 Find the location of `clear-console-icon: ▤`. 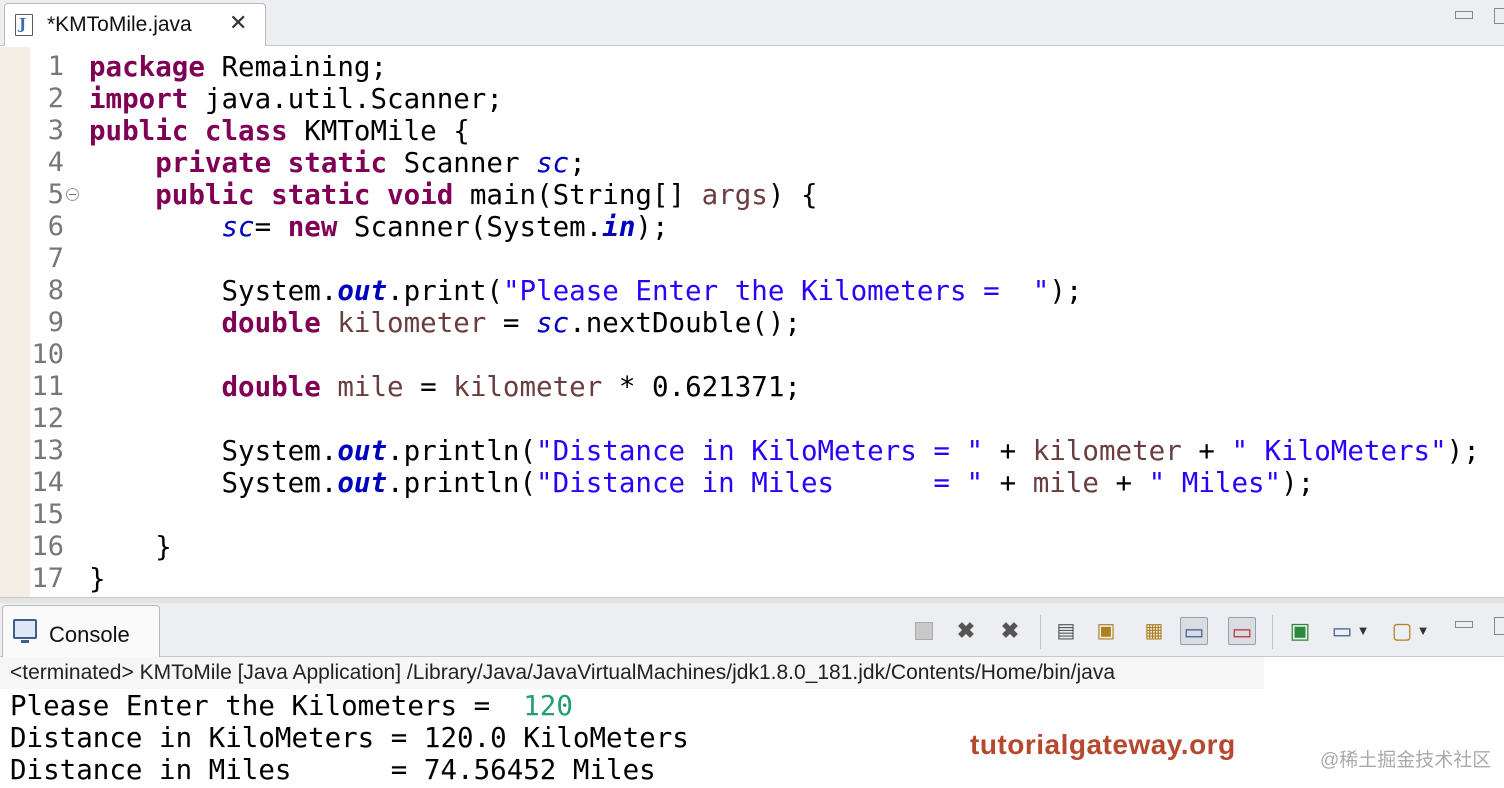

clear-console-icon: ▤ is located at coordinates (1066, 631).